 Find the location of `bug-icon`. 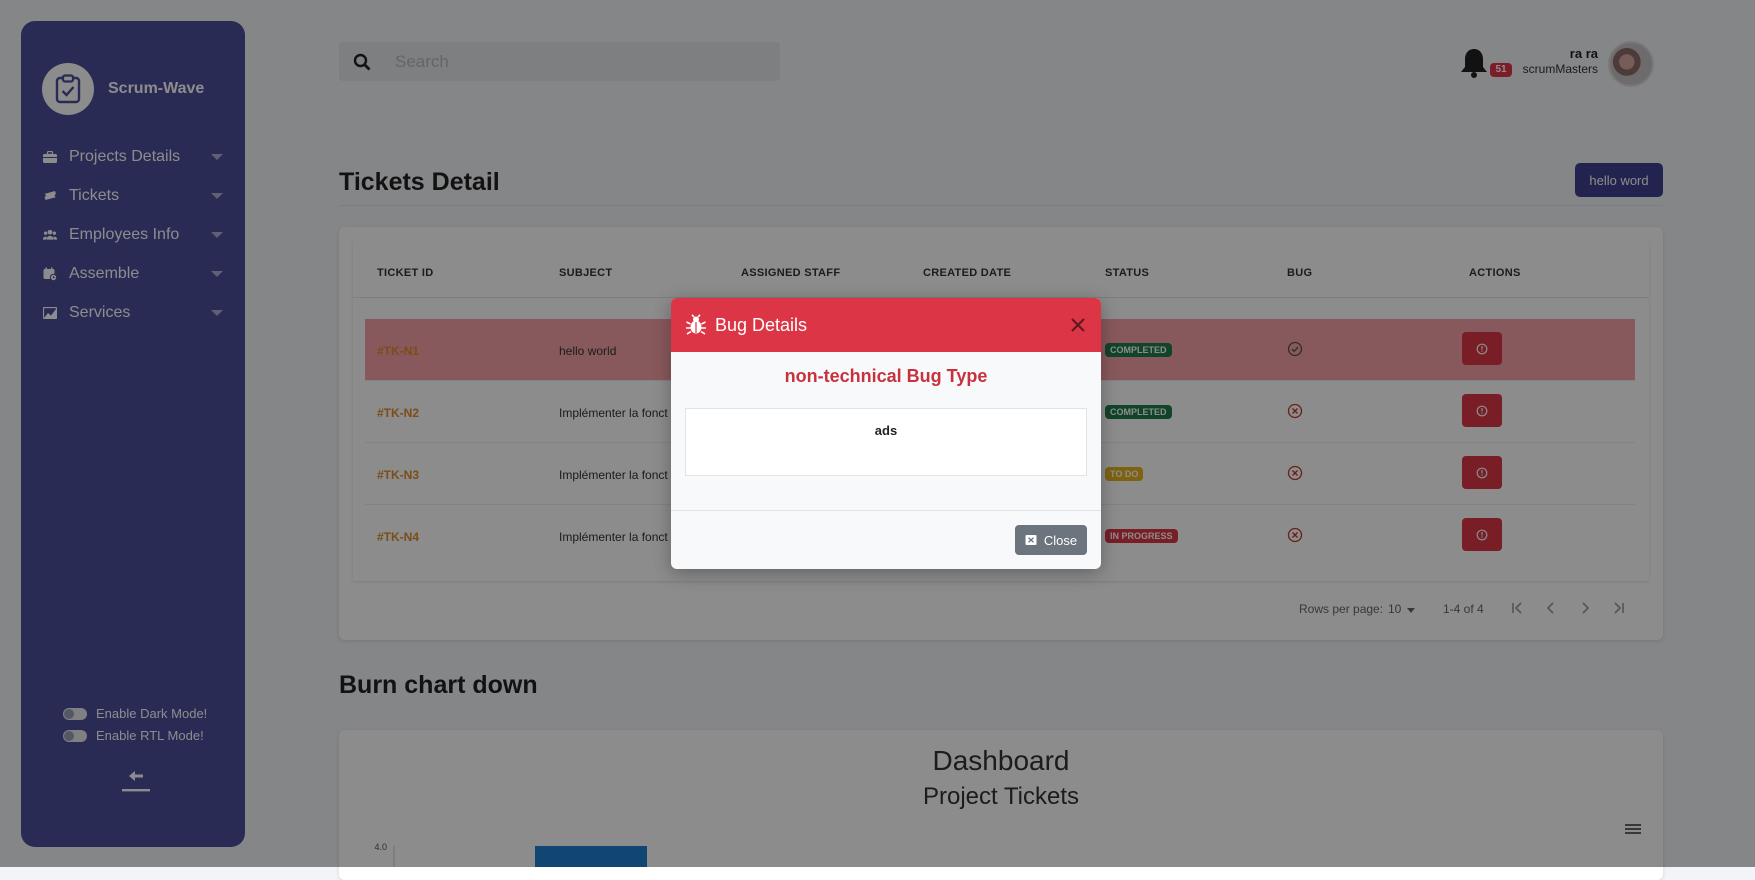

bug-icon is located at coordinates (696, 325).